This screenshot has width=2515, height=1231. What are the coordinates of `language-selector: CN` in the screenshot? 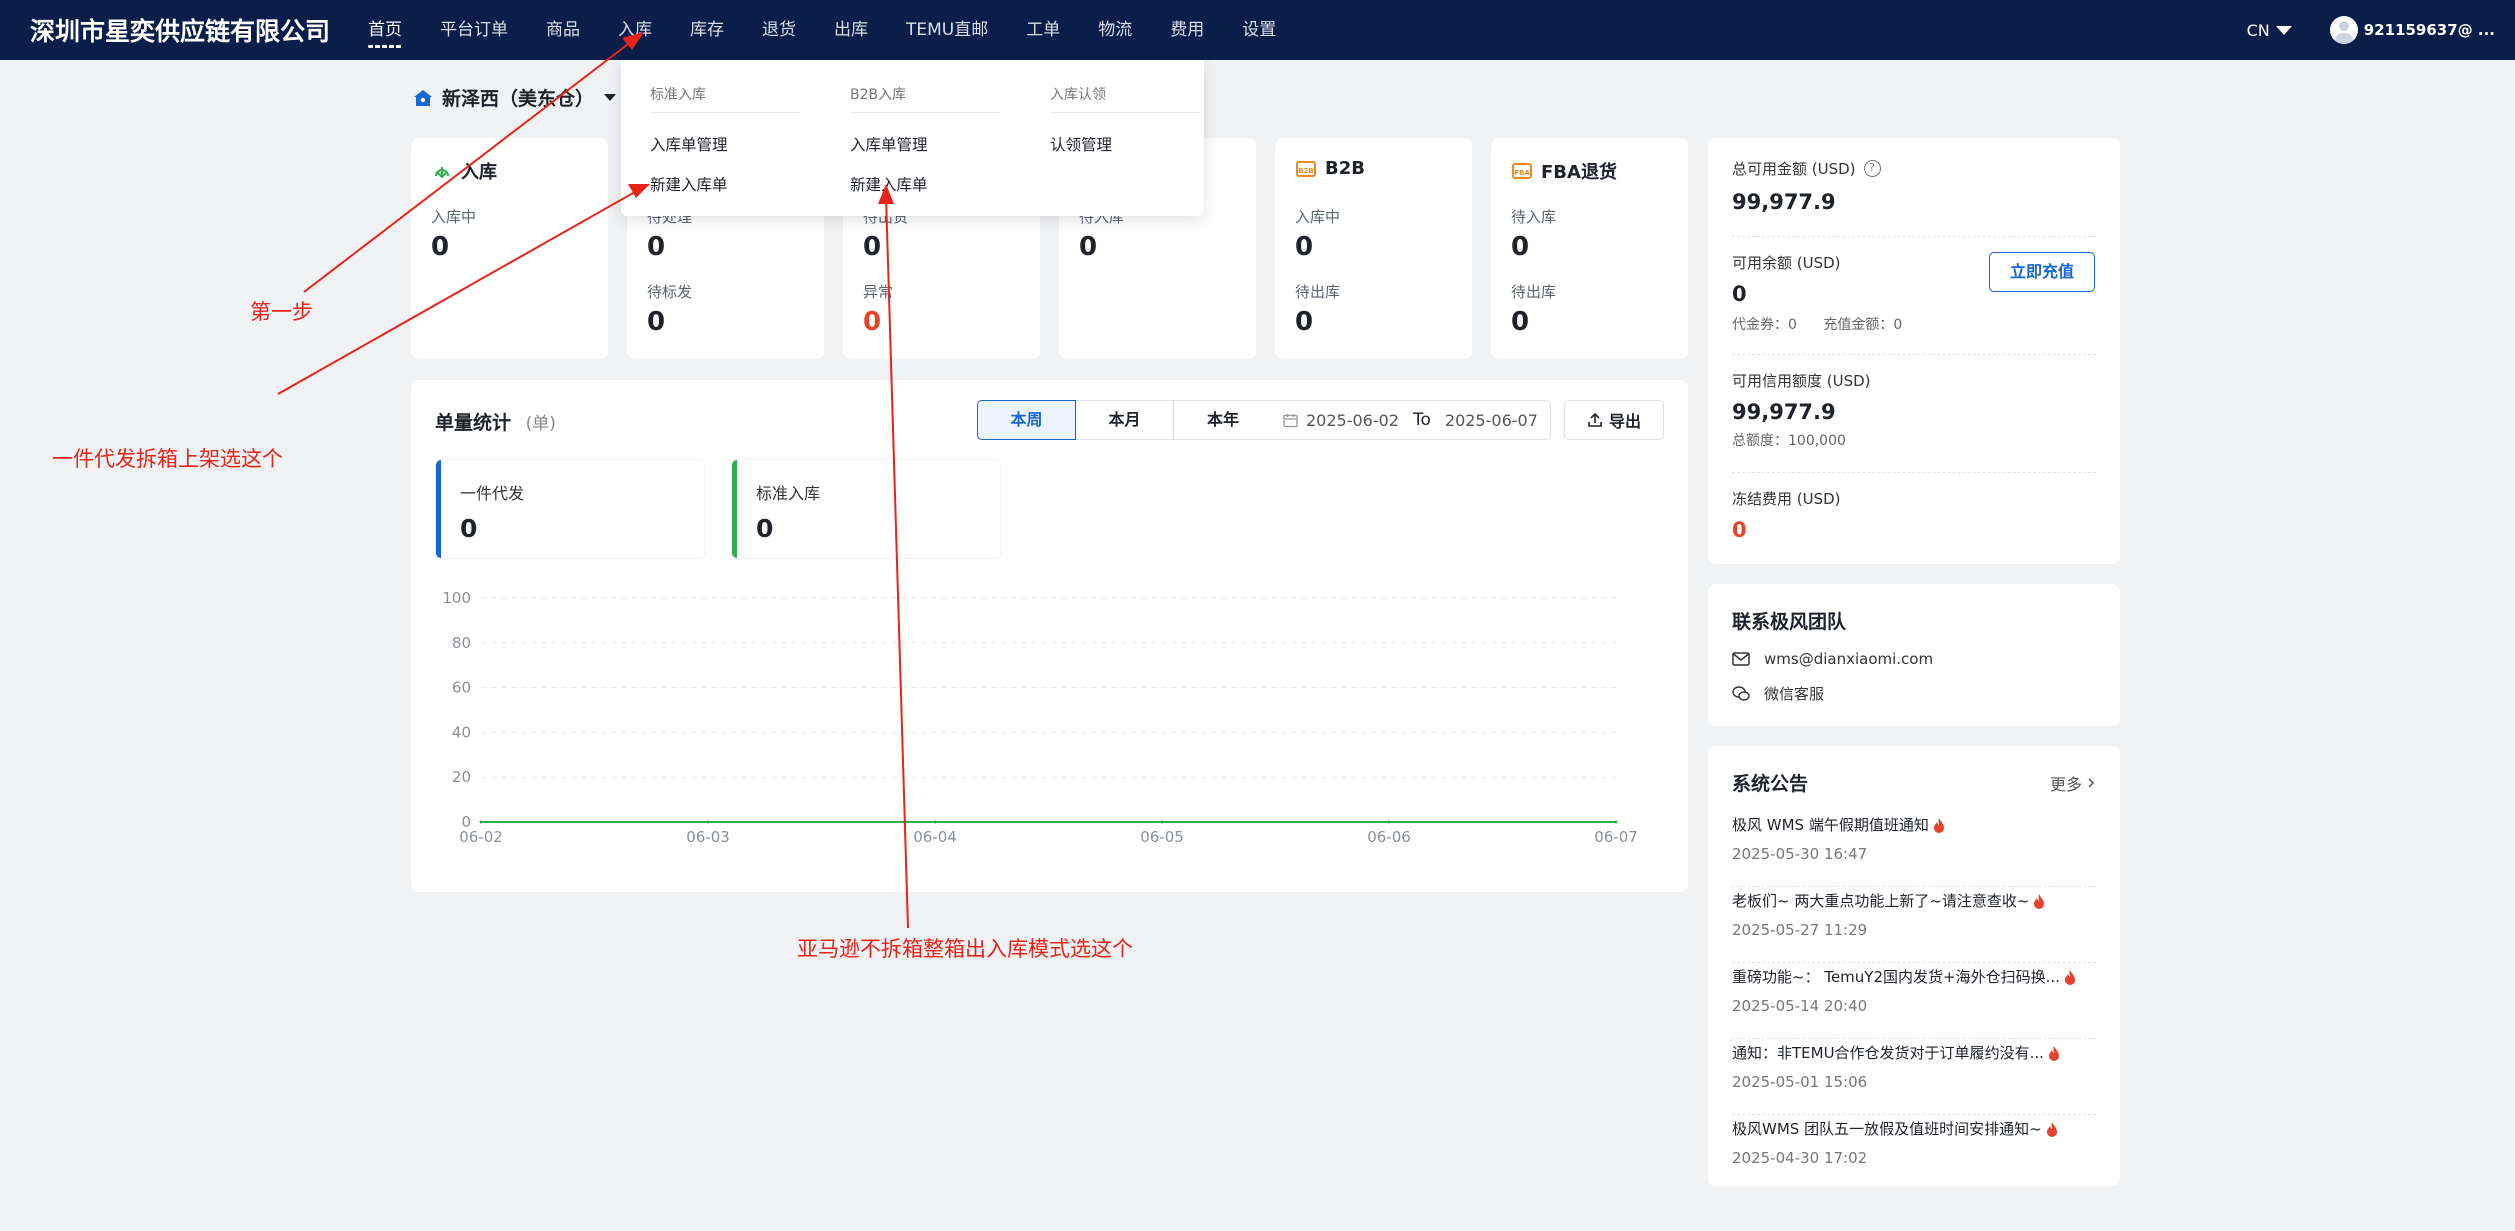 It's located at (2269, 30).